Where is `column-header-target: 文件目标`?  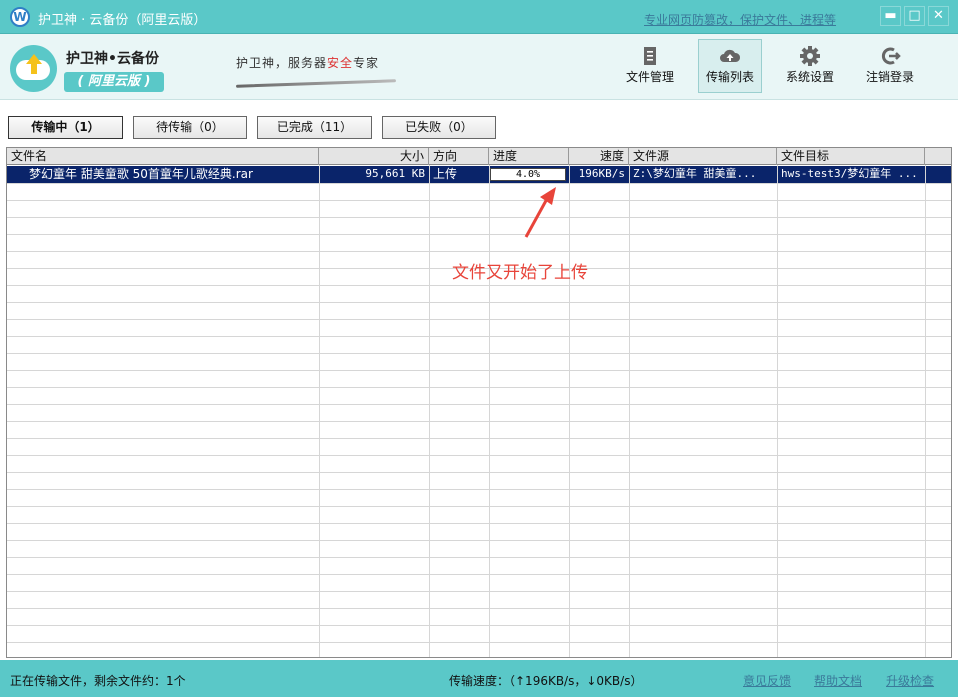 column-header-target: 文件目标 is located at coordinates (851, 156).